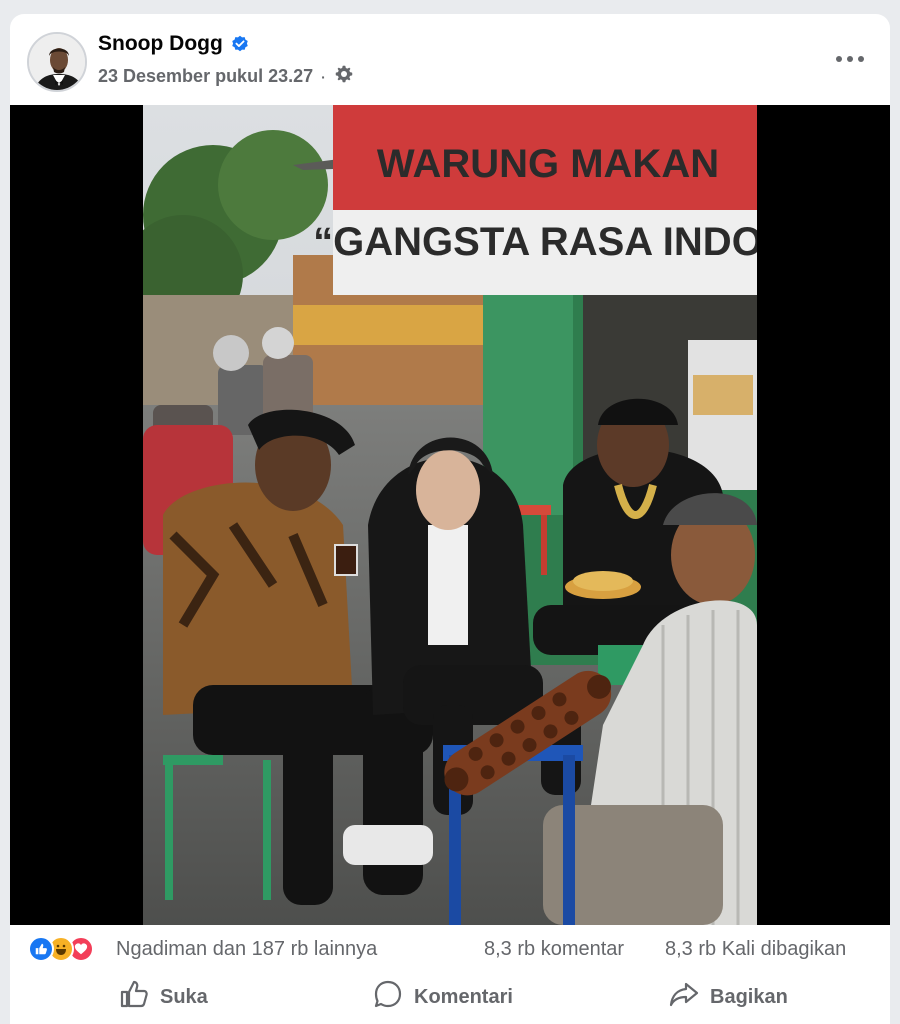 This screenshot has width=900, height=1024. What do you see at coordinates (57, 62) in the screenshot?
I see `author-avatar` at bounding box center [57, 62].